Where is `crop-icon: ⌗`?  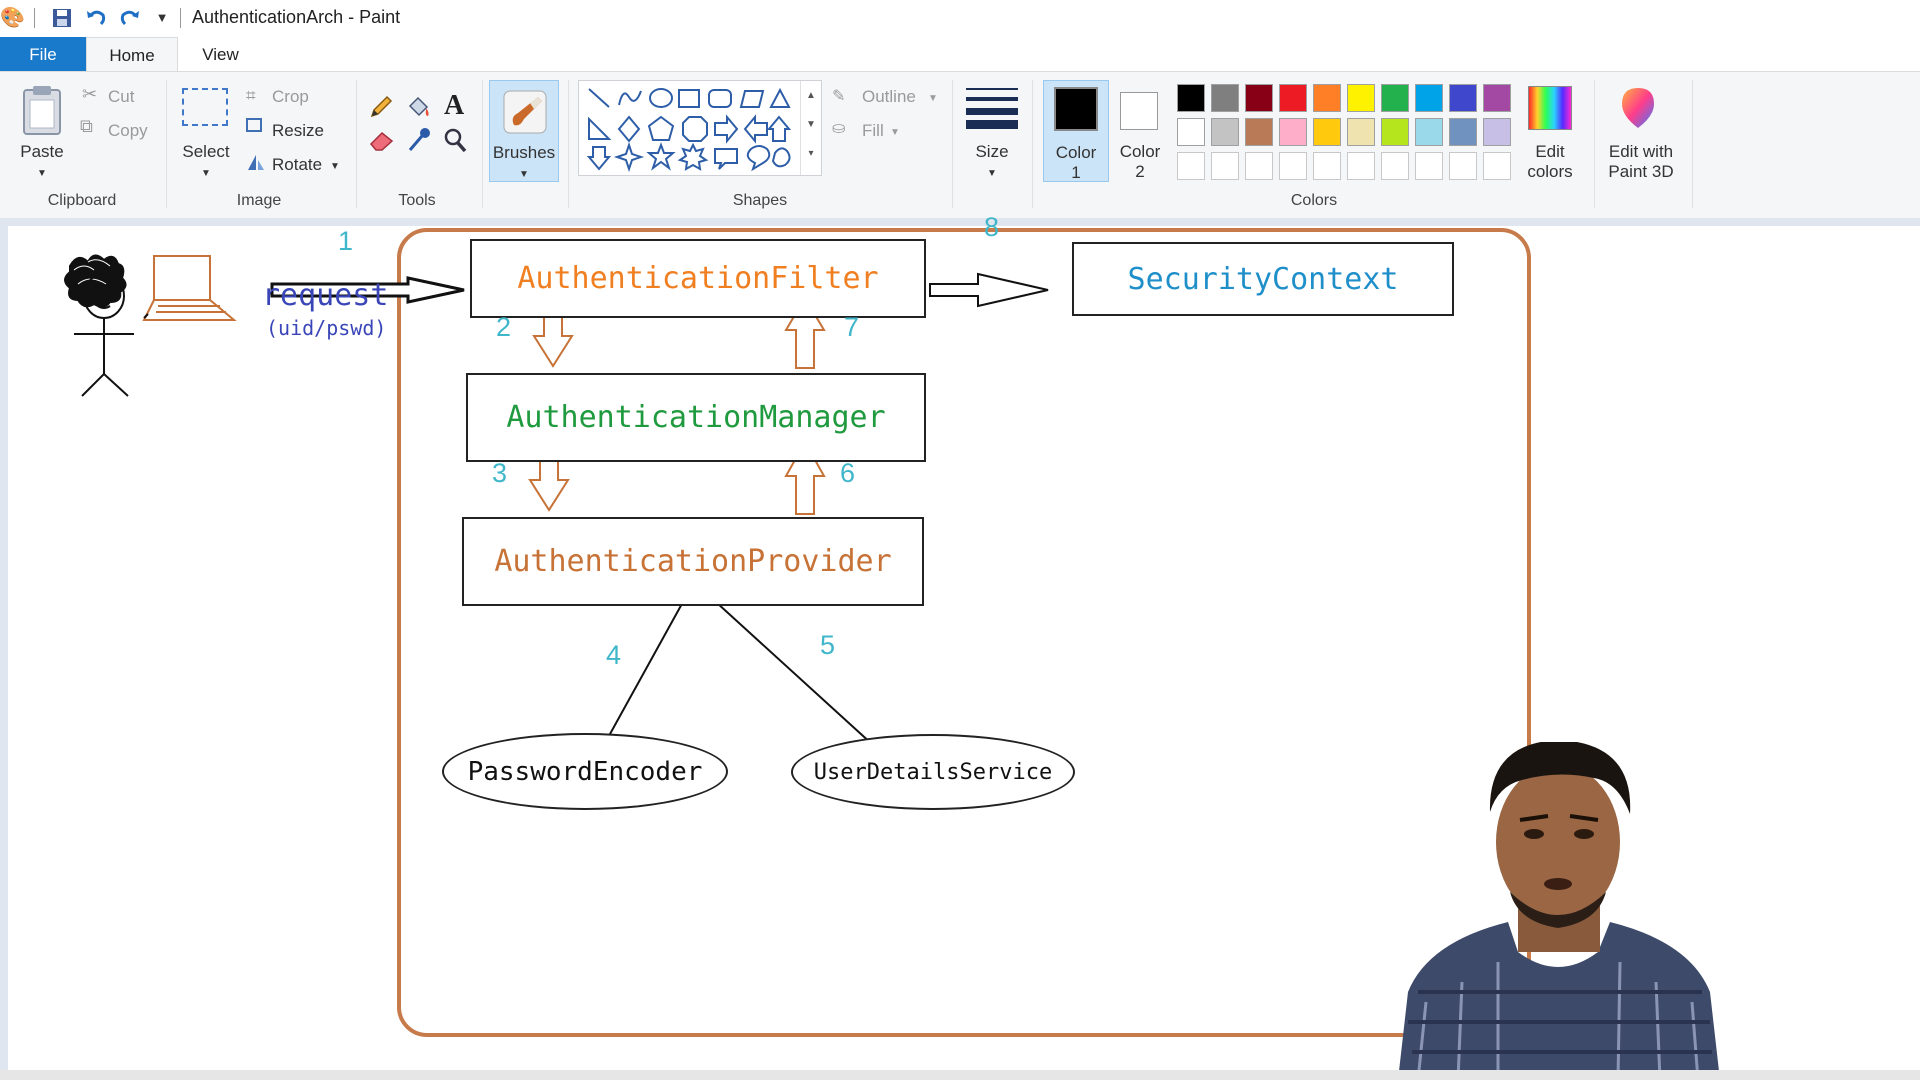 crop-icon: ⌗ is located at coordinates (251, 96).